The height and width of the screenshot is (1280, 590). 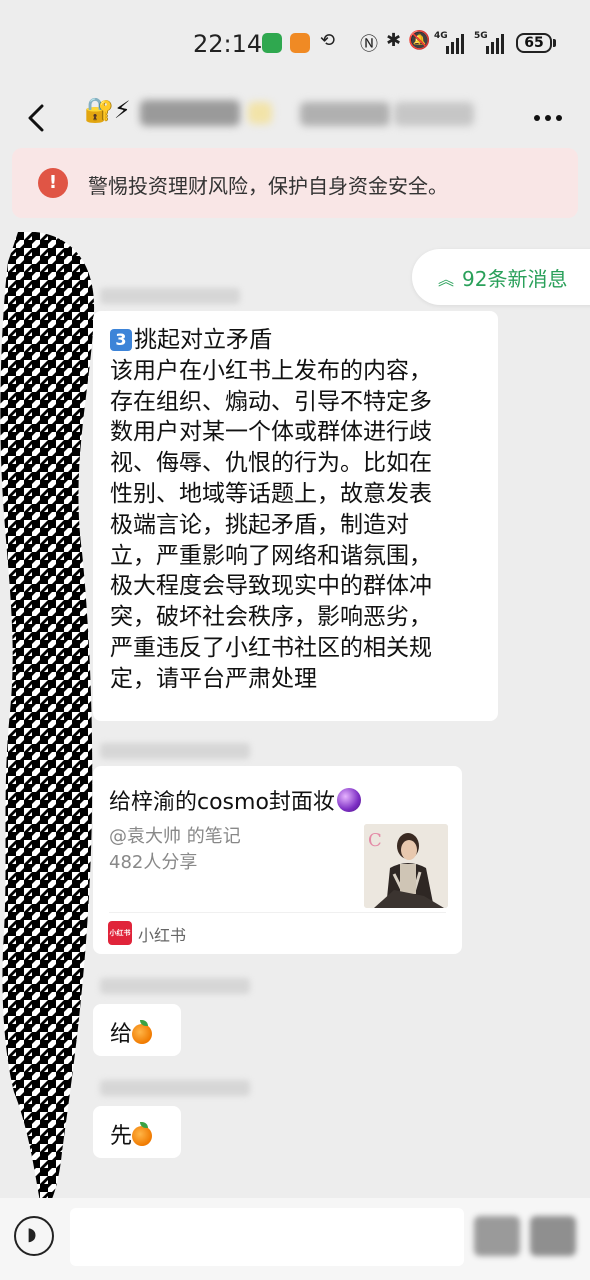 What do you see at coordinates (271, 432) in the screenshot?
I see `message-line: 数用户对某一个体或群体进行歧` at bounding box center [271, 432].